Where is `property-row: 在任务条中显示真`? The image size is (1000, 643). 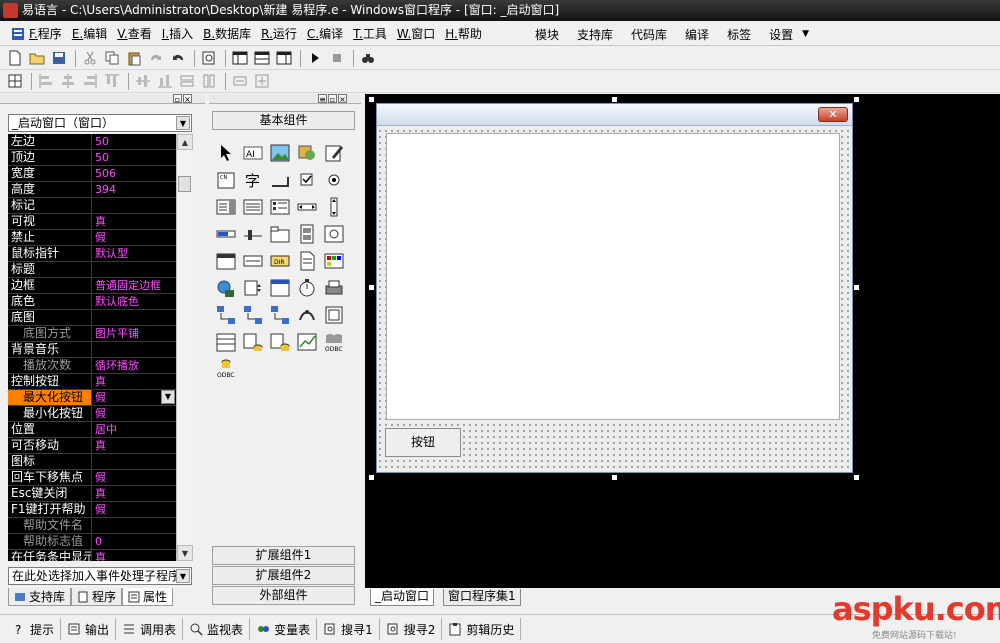
property-row: 在任务条中显示真 is located at coordinates (92, 555).